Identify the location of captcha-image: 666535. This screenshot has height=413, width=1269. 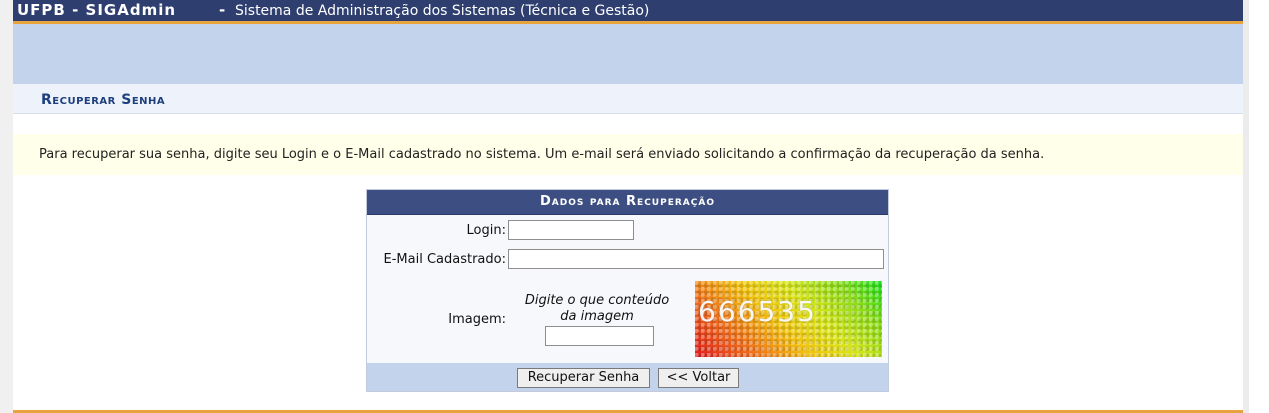
(788, 319).